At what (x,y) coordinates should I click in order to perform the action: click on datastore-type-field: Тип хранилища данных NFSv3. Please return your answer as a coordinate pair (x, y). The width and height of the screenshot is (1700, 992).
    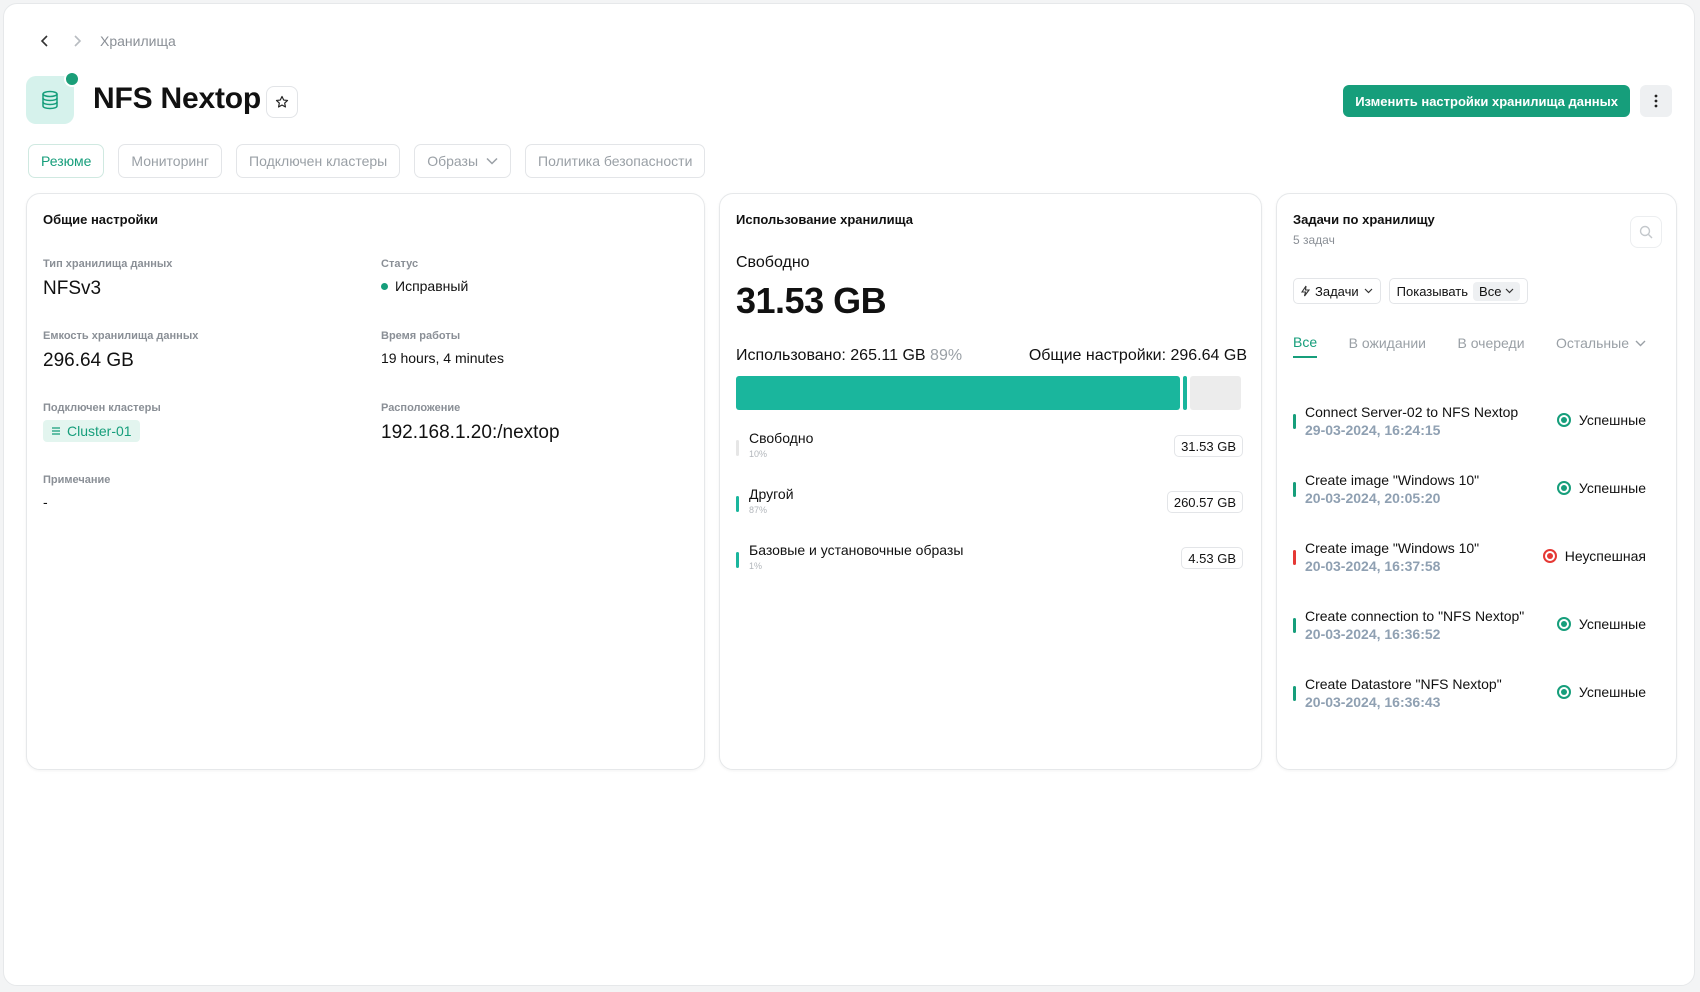
    Looking at the image, I should click on (108, 278).